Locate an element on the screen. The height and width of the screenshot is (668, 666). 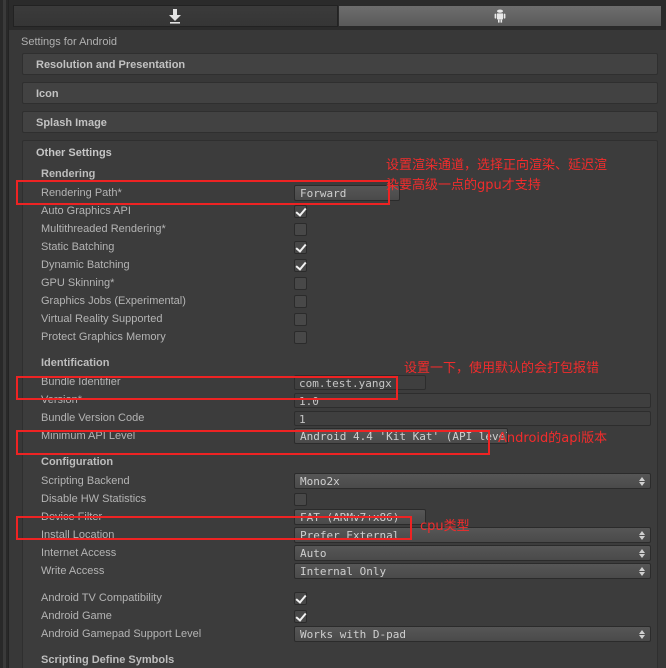
control-internet-access: Auto is located at coordinates (472, 553).